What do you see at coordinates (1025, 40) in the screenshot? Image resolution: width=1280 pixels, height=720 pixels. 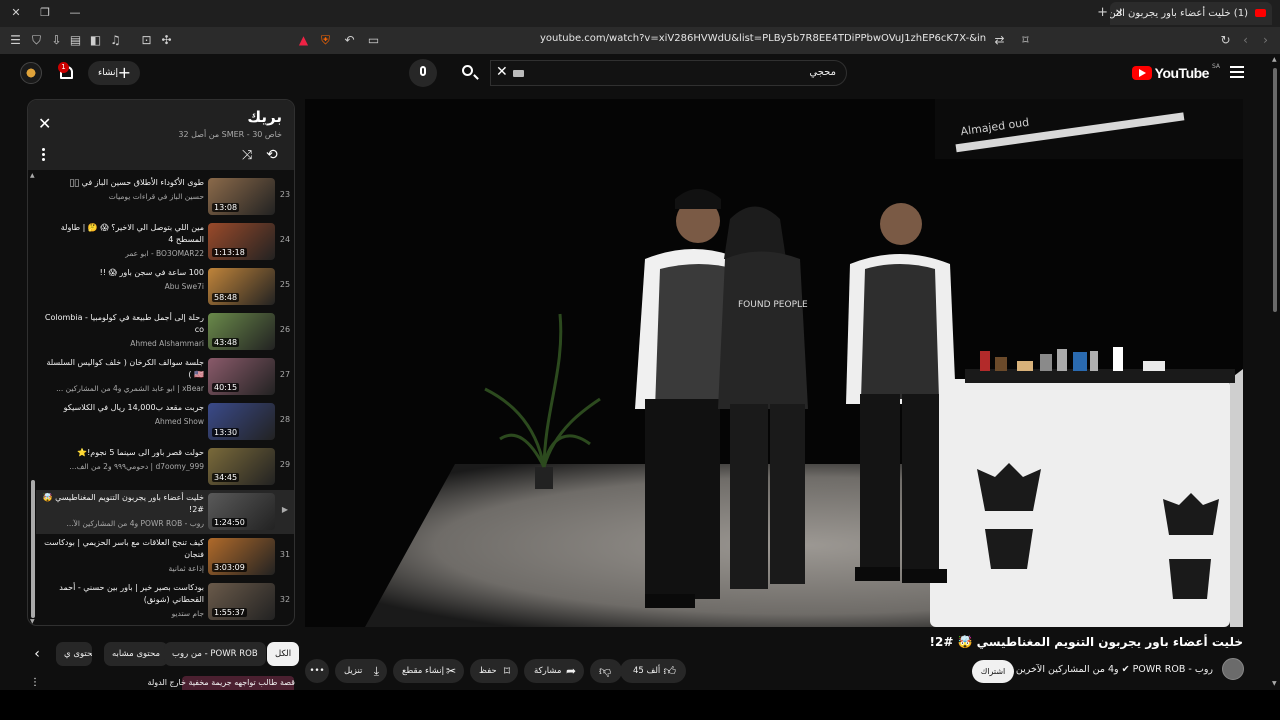 I see `bookmark-icon: ⌑` at bounding box center [1025, 40].